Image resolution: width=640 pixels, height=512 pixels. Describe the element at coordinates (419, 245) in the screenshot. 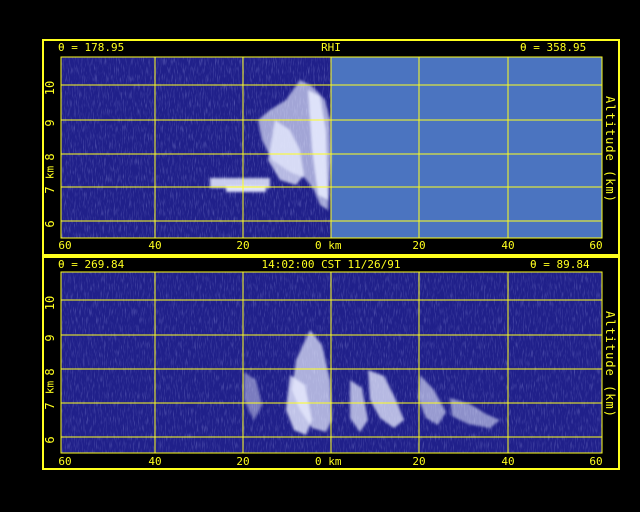

I see `top-xtick-4: 20` at that location.